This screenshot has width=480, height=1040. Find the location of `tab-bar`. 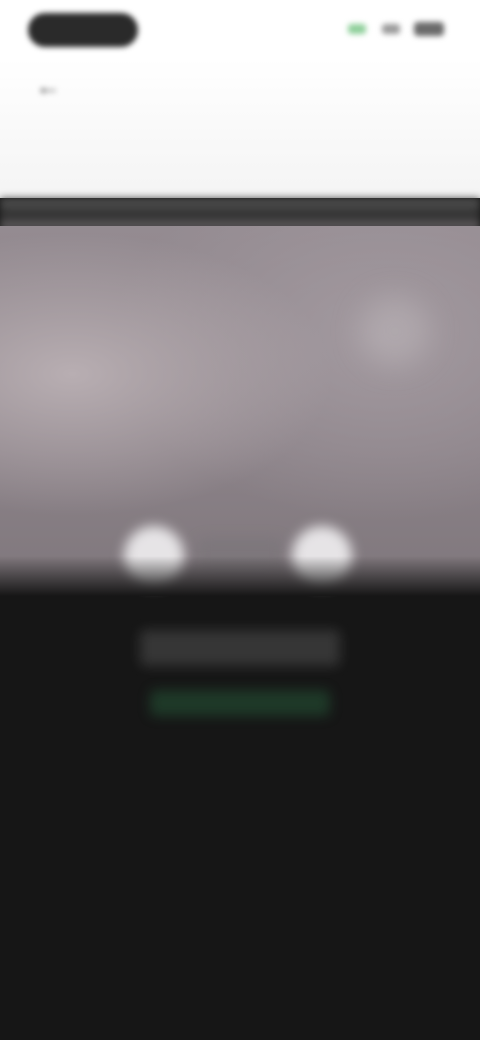

tab-bar is located at coordinates (240, 154).